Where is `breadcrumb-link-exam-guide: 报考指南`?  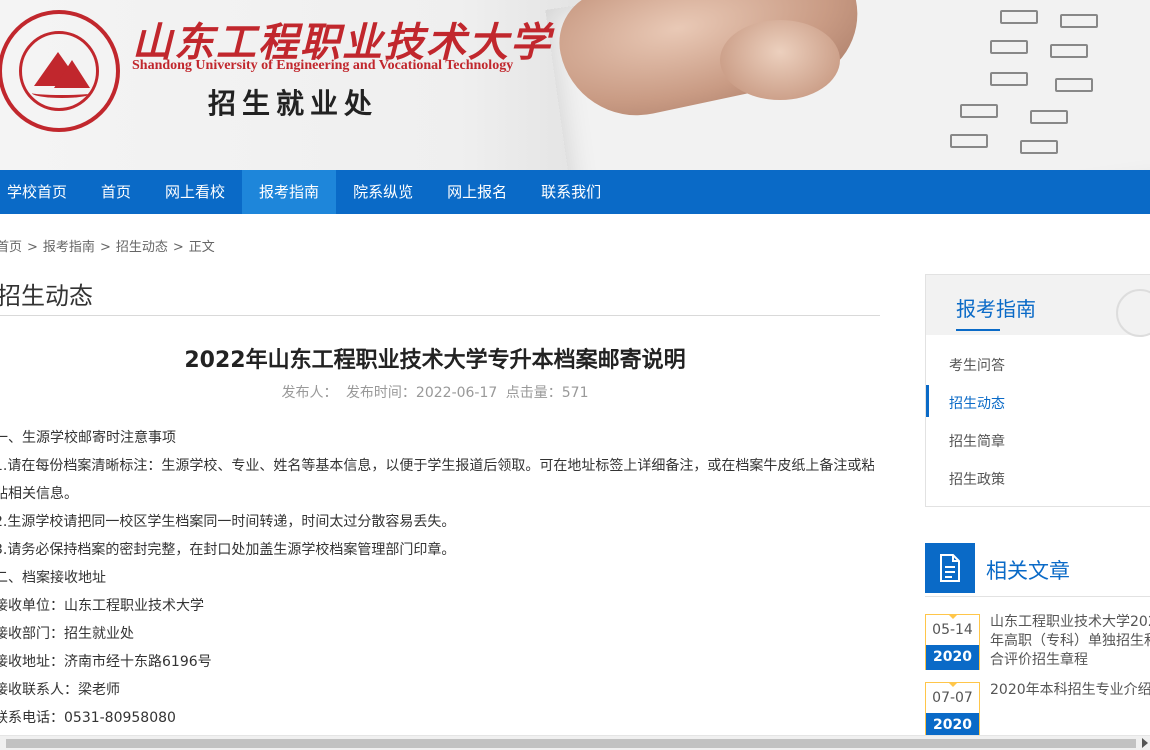 breadcrumb-link-exam-guide: 报考指南 is located at coordinates (69, 247).